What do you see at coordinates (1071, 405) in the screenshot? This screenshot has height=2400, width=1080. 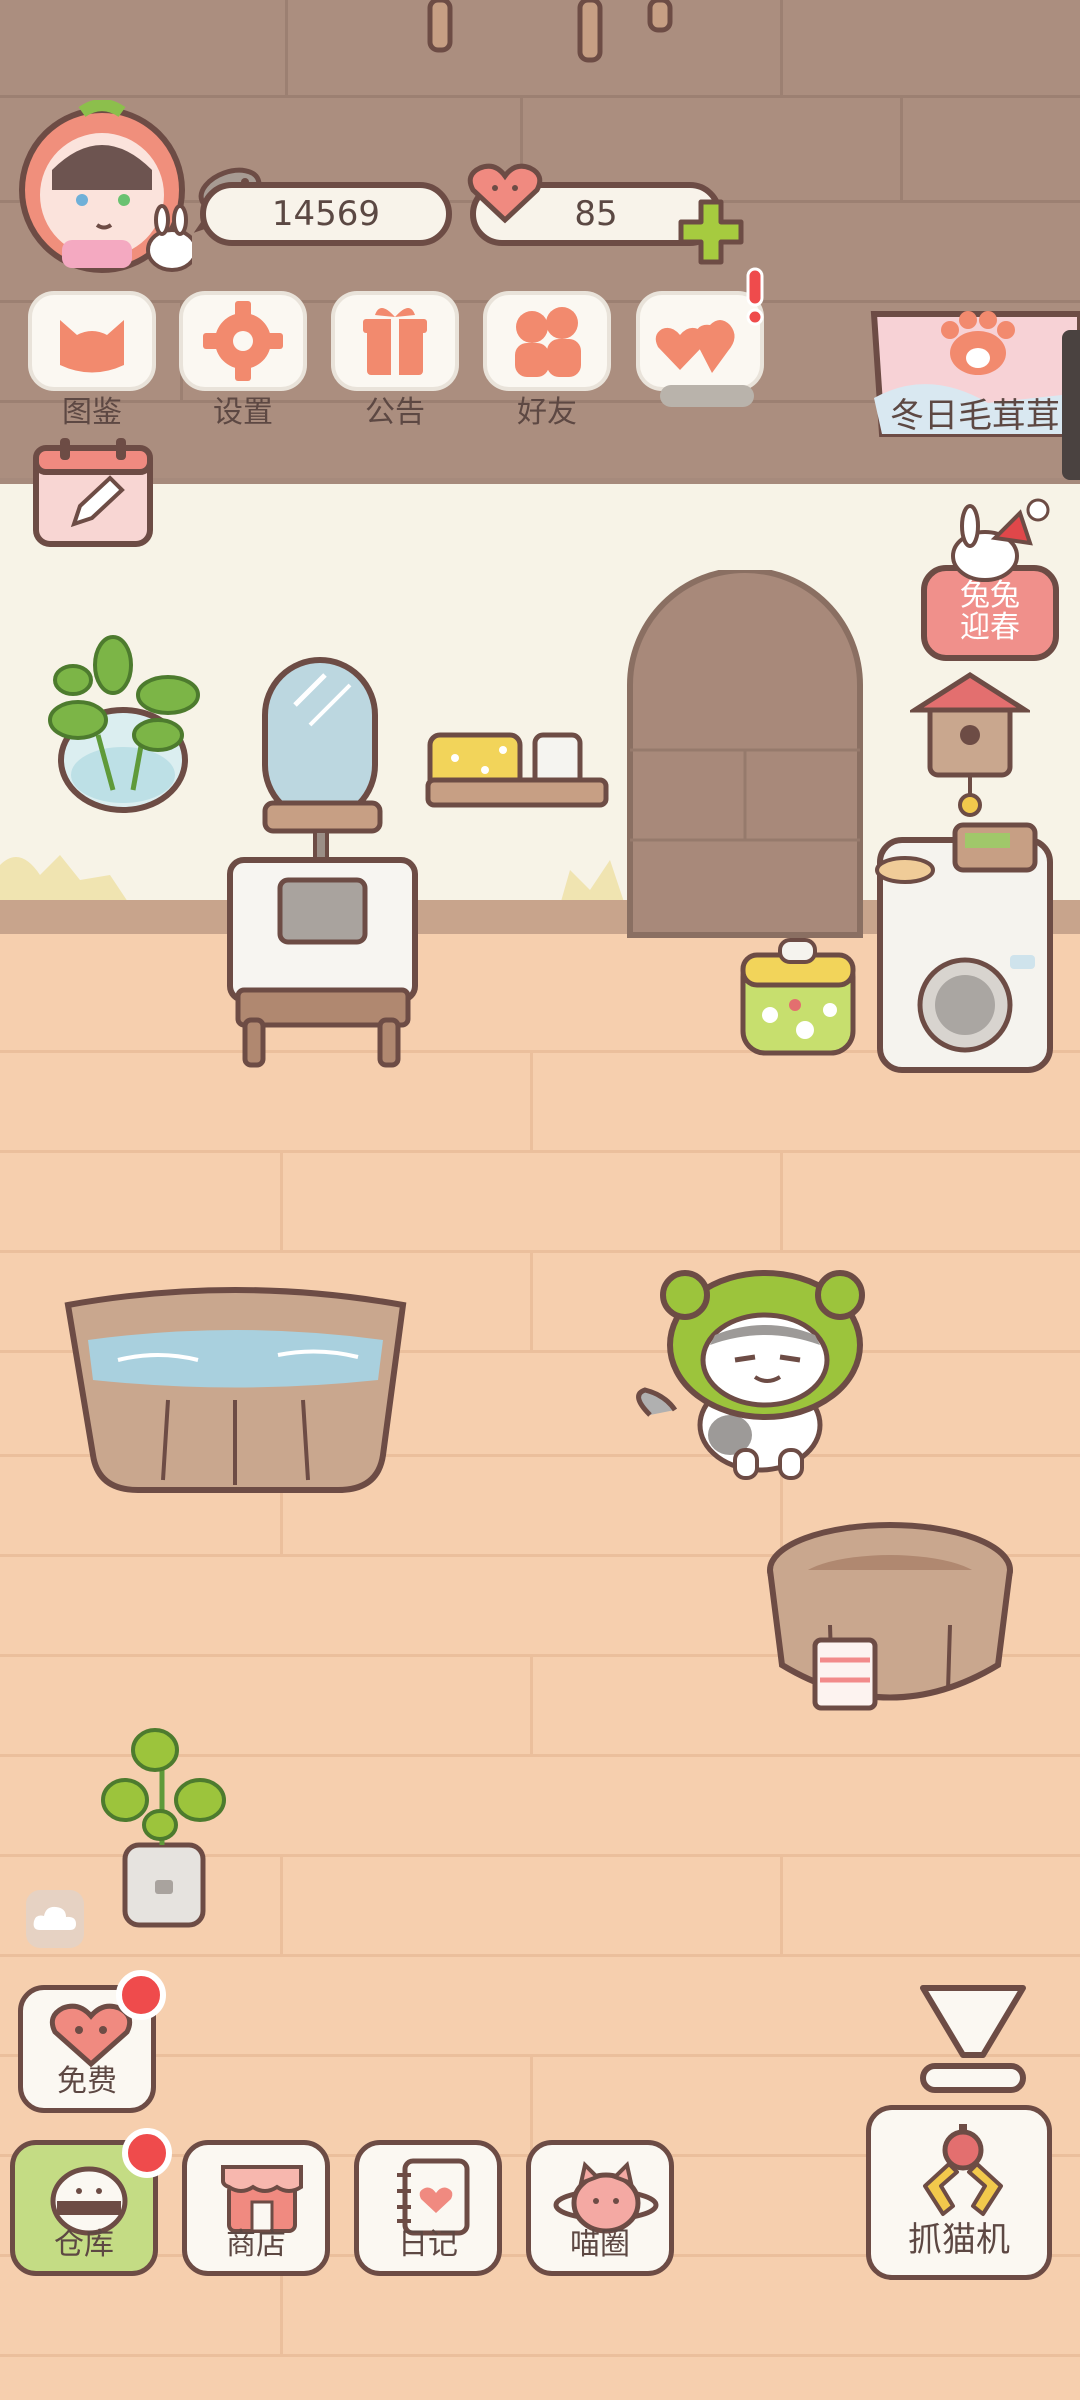 I see `side-drawer-handle` at bounding box center [1071, 405].